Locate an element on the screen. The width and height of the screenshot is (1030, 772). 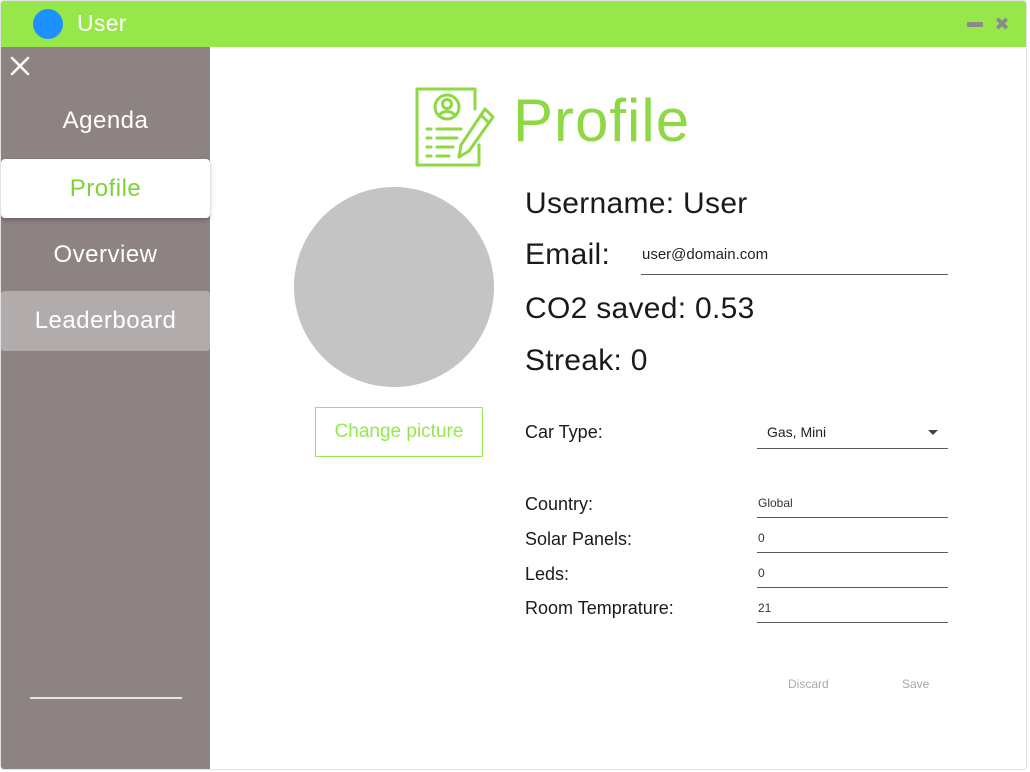
solar-panels-label: Solar Panels: is located at coordinates (579, 539).